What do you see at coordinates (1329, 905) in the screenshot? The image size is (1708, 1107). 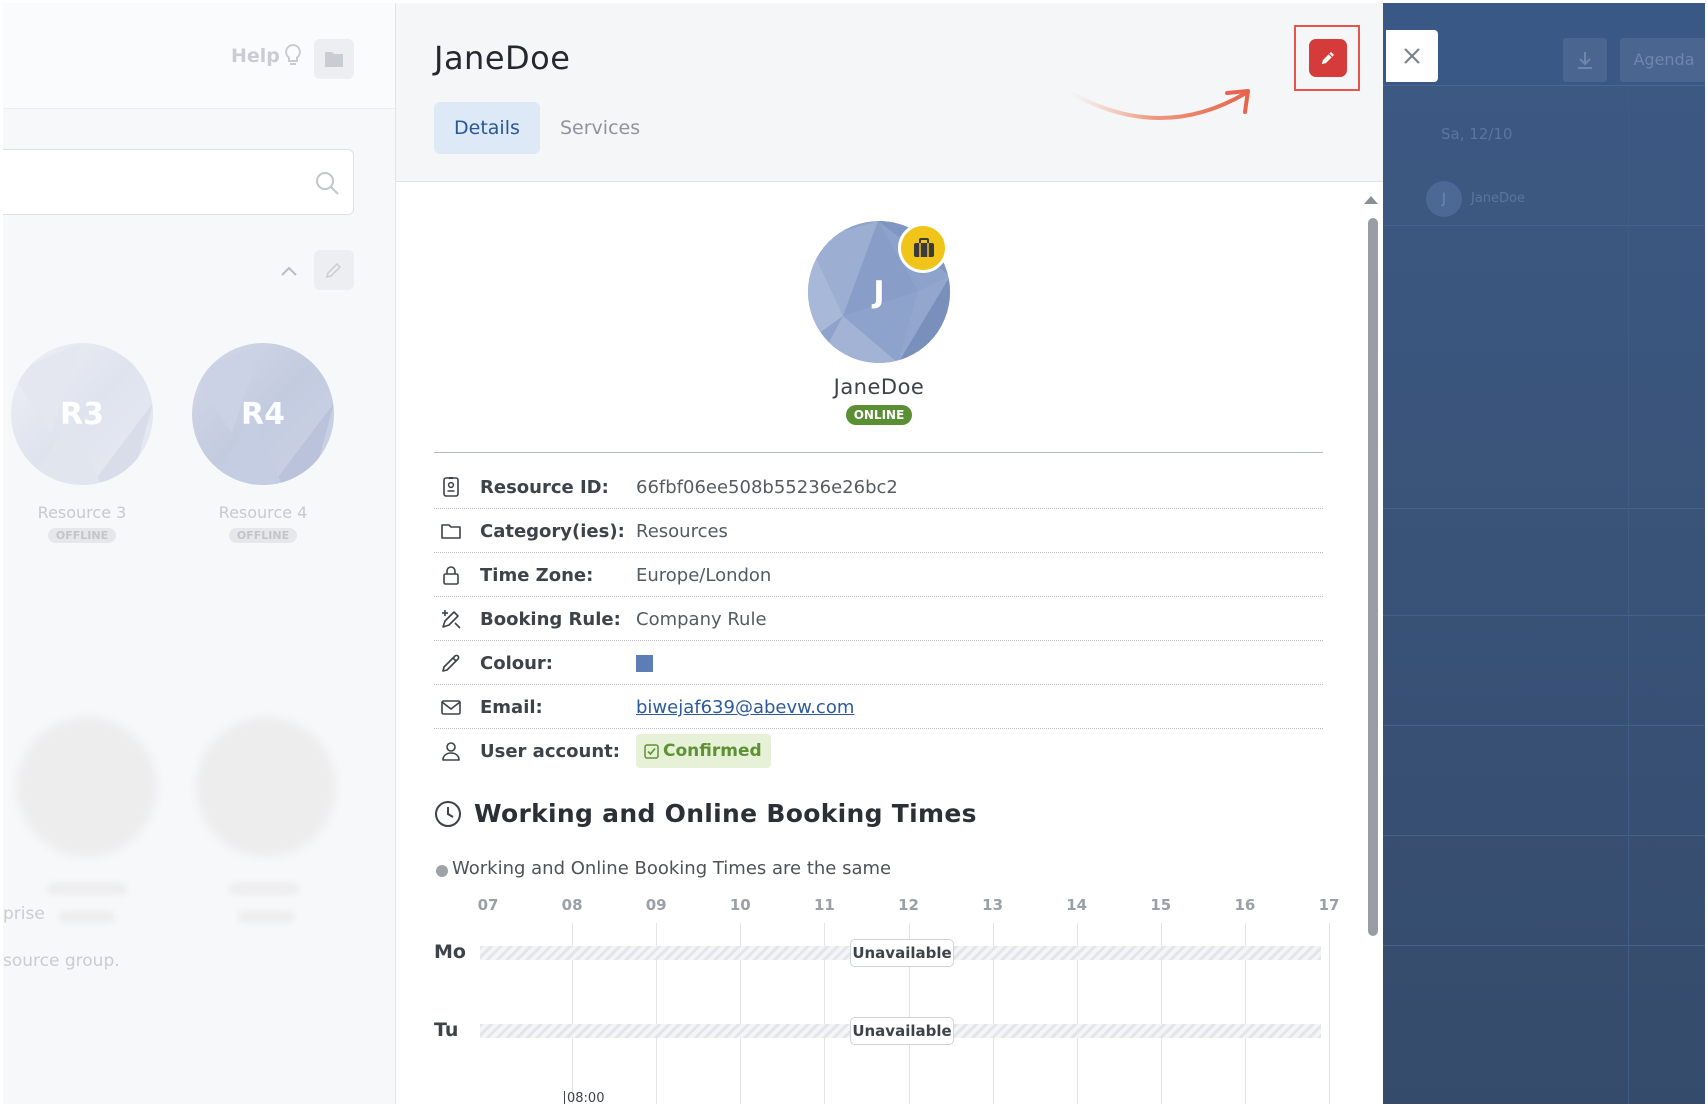 I see `hour-label: 17` at bounding box center [1329, 905].